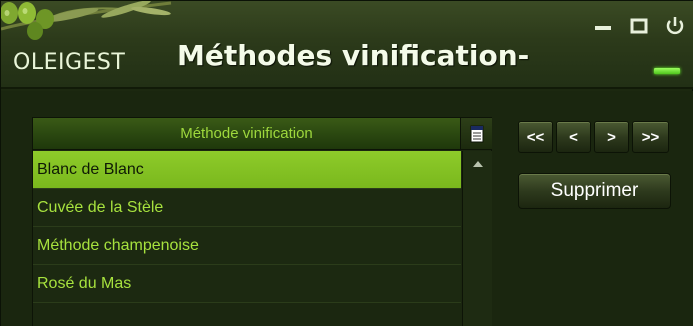  What do you see at coordinates (247, 170) in the screenshot?
I see `table-row: Blanc de Blanc` at bounding box center [247, 170].